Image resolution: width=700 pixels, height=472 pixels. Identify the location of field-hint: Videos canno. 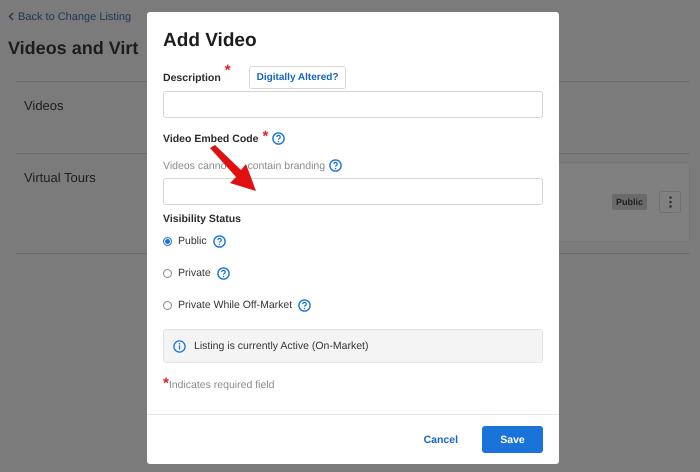
(194, 166).